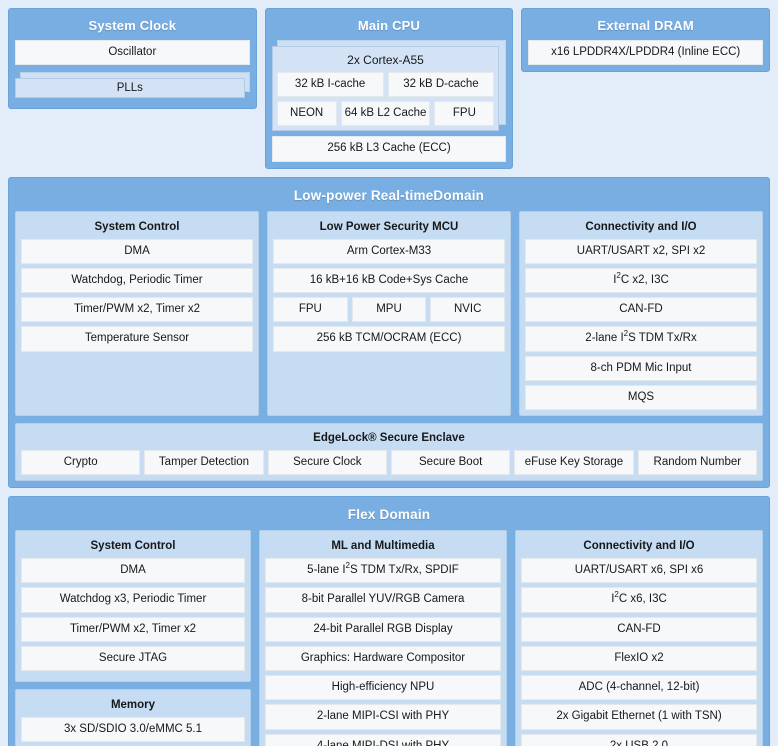  What do you see at coordinates (641, 310) in the screenshot?
I see `lp-conn-item-canfd: CAN-FD` at bounding box center [641, 310].